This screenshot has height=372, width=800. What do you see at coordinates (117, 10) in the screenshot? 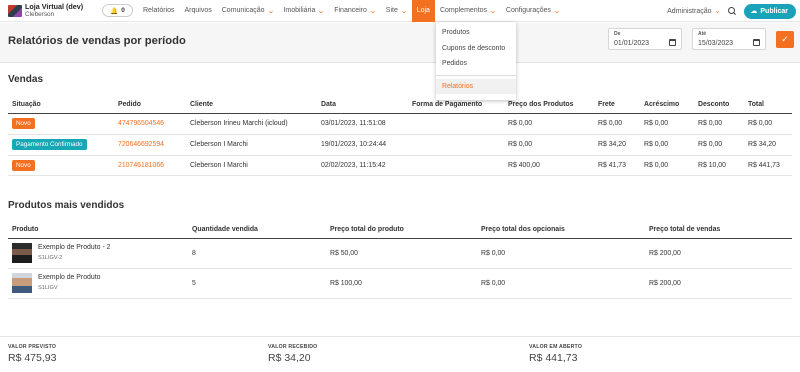
I see `notifications-button: 🔔 0` at bounding box center [117, 10].